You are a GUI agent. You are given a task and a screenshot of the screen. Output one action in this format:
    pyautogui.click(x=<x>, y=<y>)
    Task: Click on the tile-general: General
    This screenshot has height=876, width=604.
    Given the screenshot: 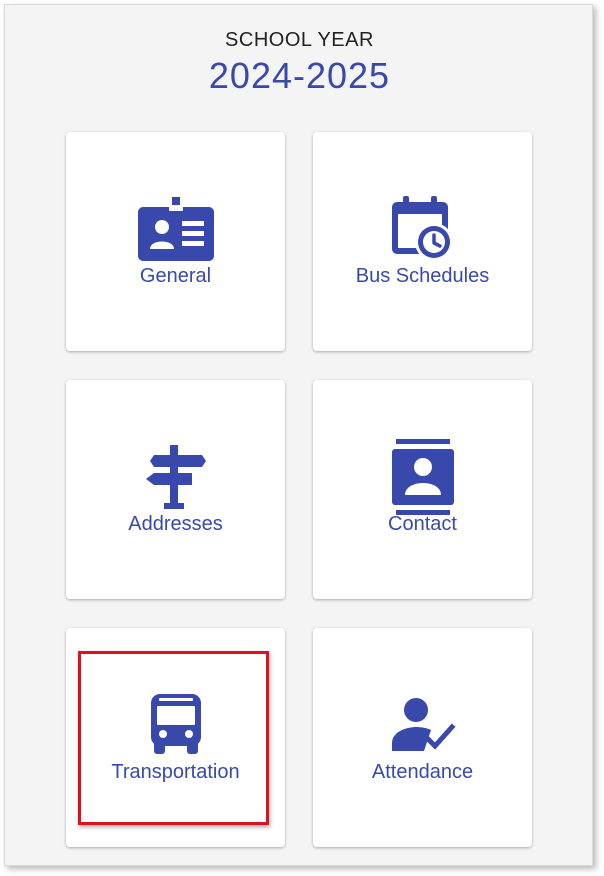 What is the action you would take?
    pyautogui.click(x=175, y=241)
    